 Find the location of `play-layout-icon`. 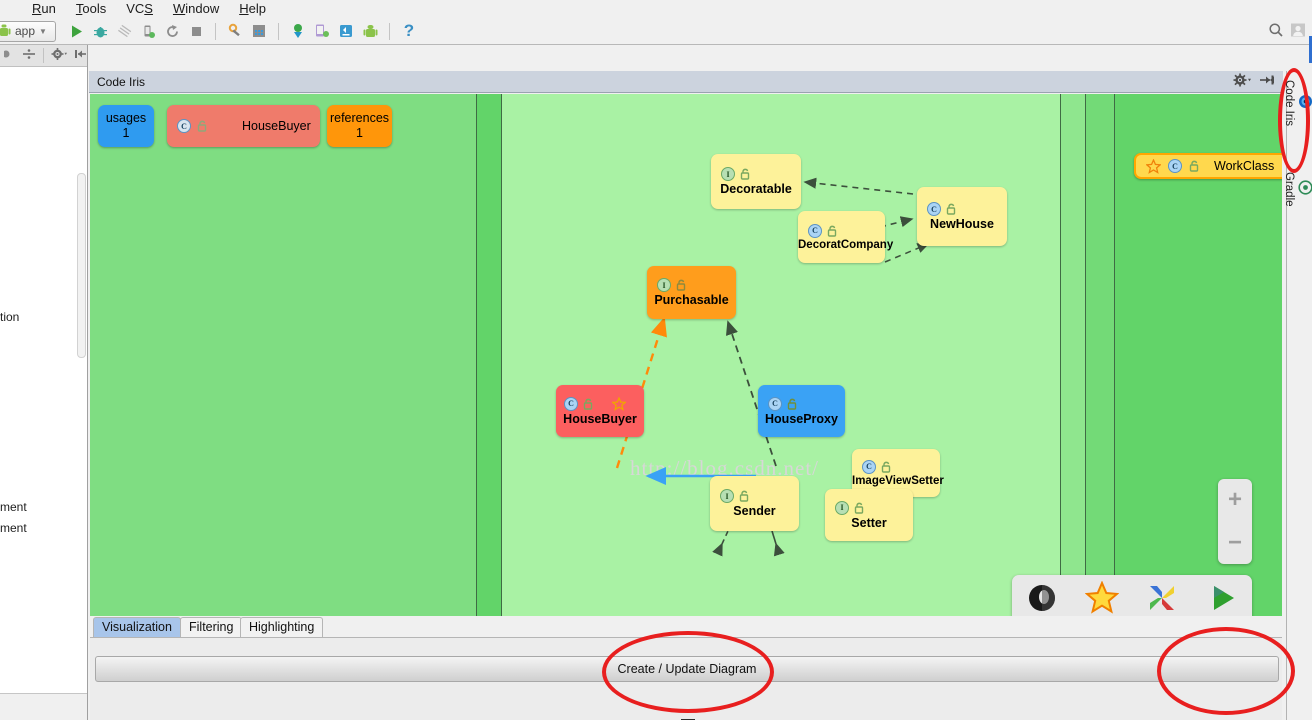

play-layout-icon is located at coordinates (1222, 599).